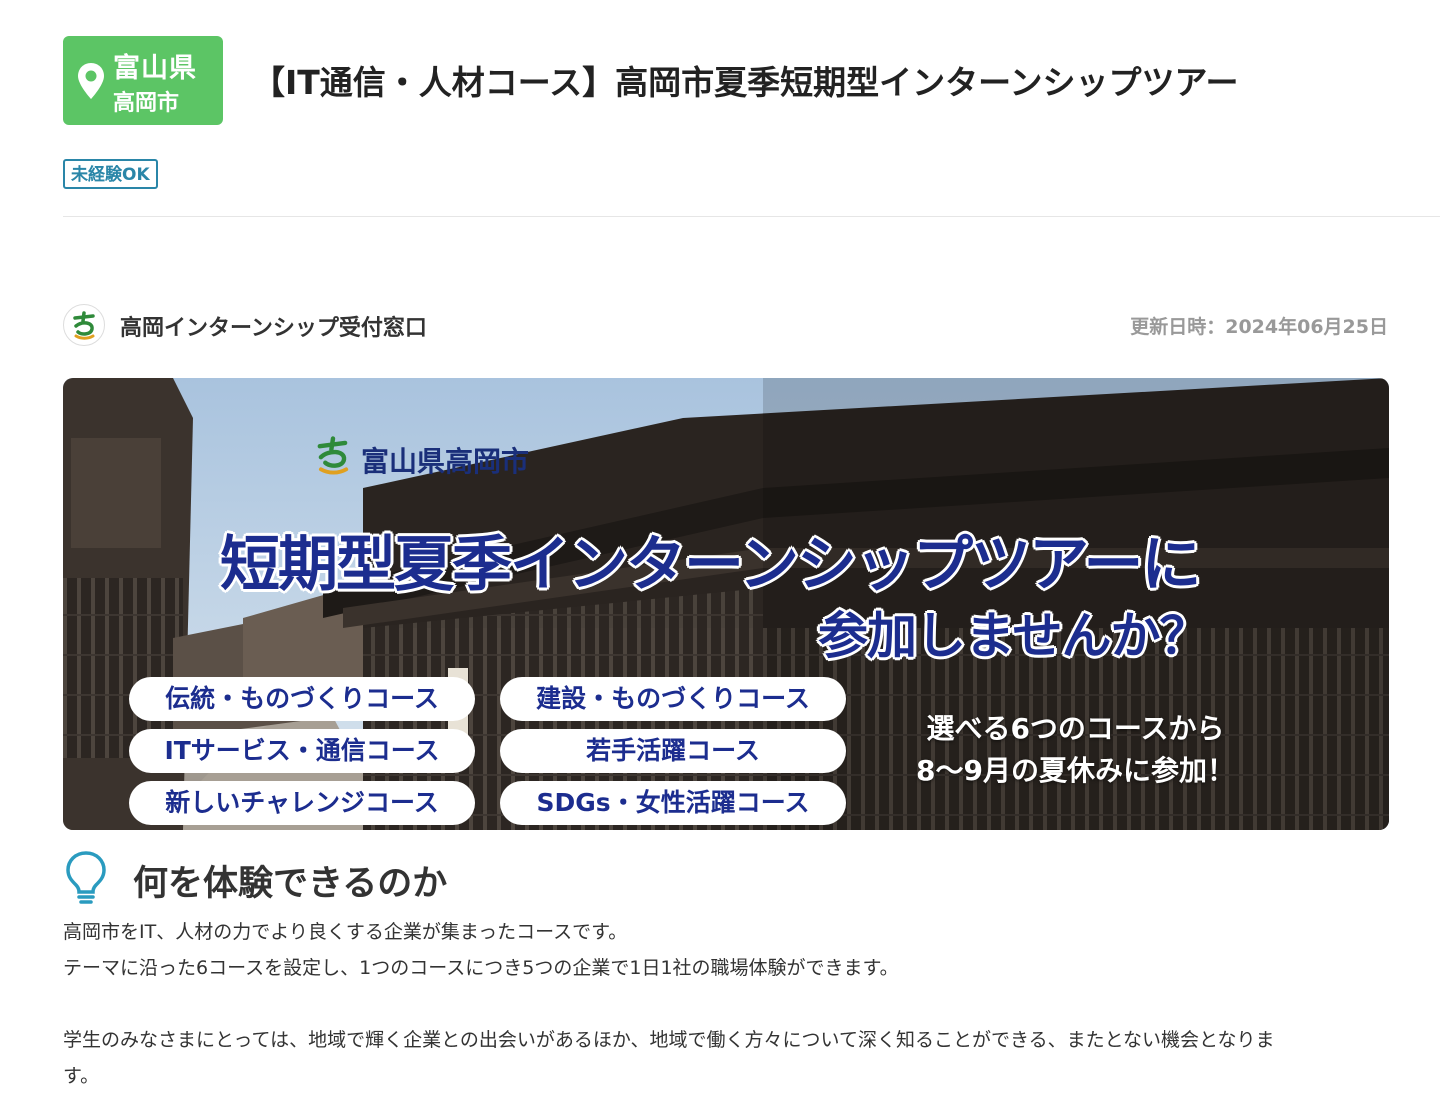 The width and height of the screenshot is (1440, 1112). What do you see at coordinates (86, 880) in the screenshot?
I see `lightbulb-icon` at bounding box center [86, 880].